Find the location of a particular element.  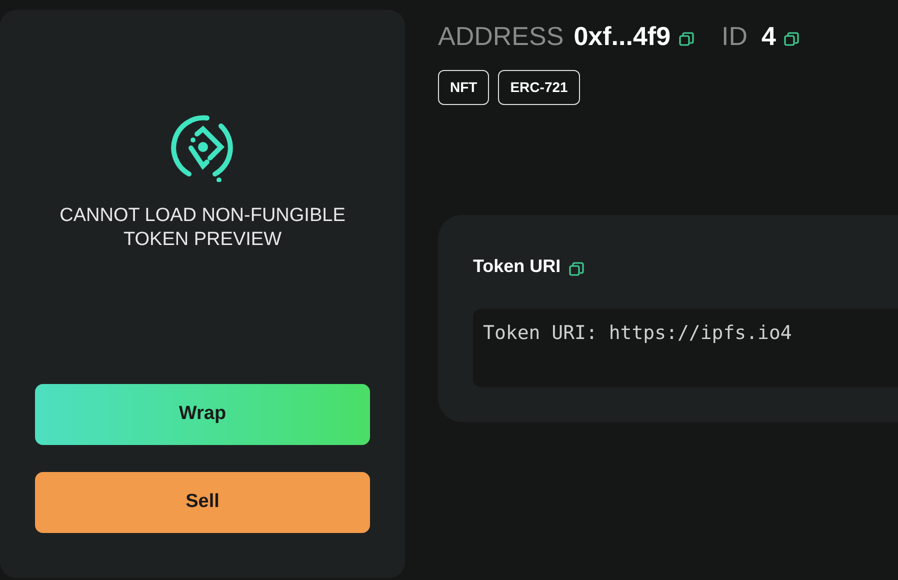

address-label: ADDRESS is located at coordinates (501, 36).